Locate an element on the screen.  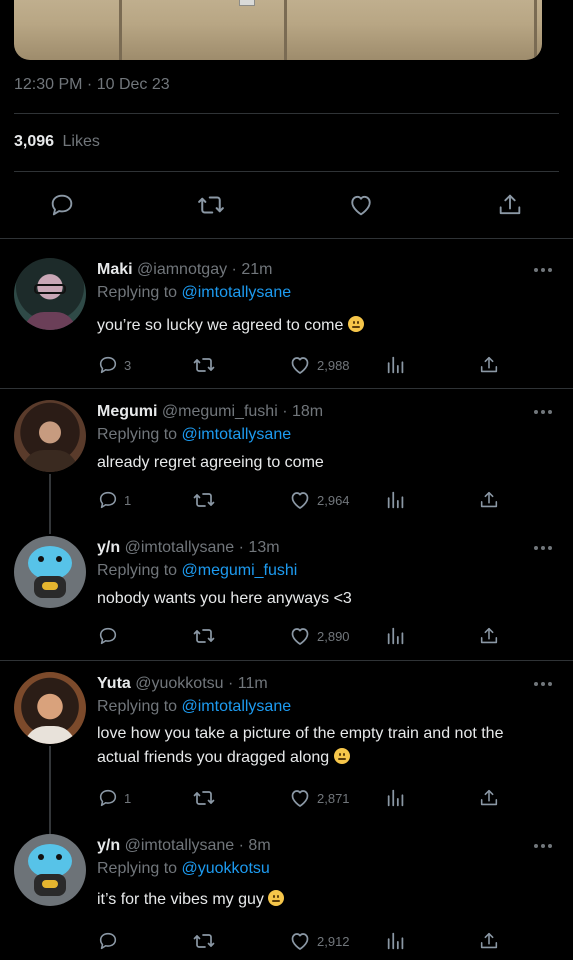
like-button: 2,964 is located at coordinates (319, 500).